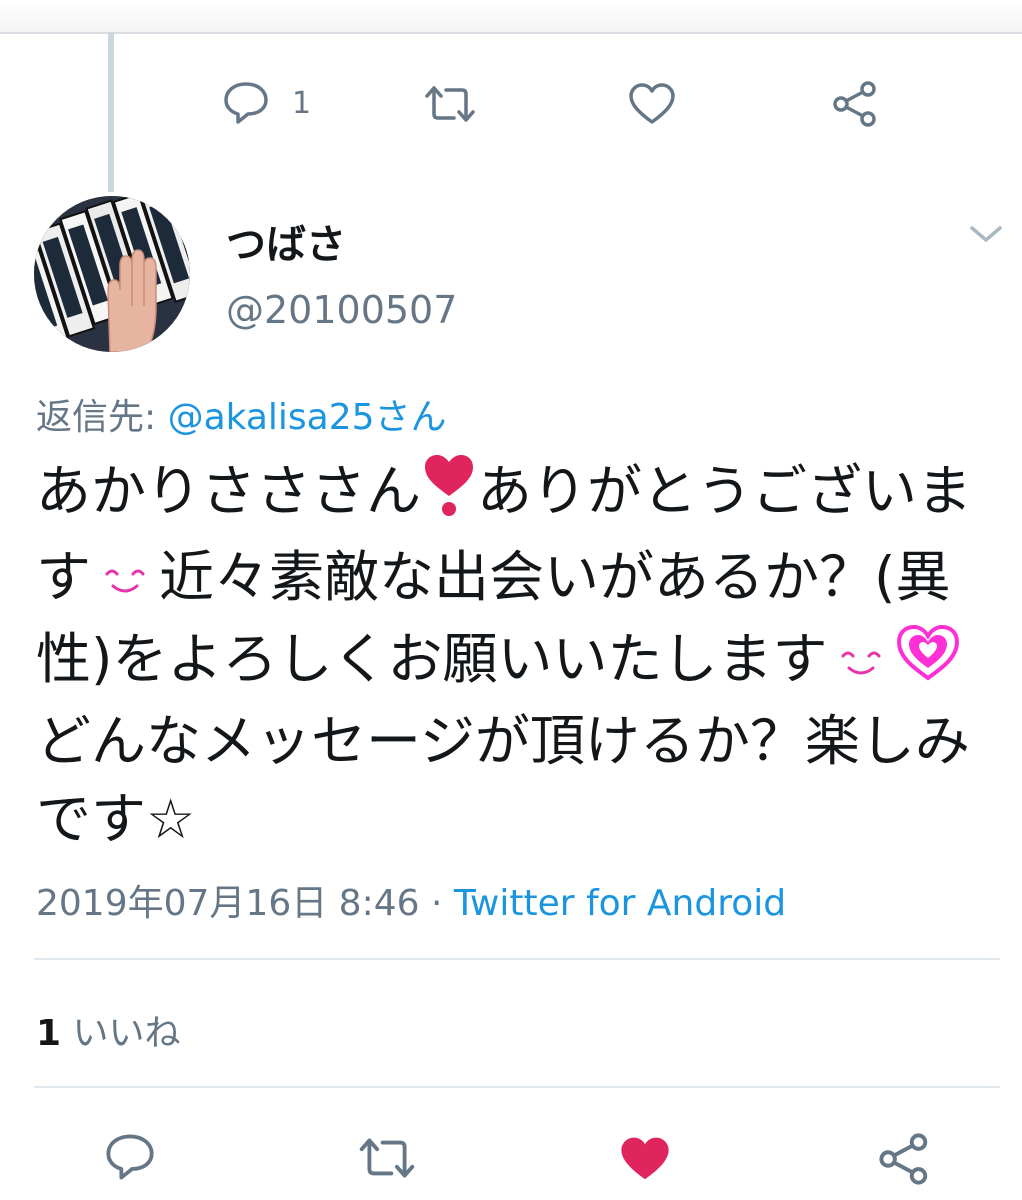 The height and width of the screenshot is (1200, 1022). I want to click on caret-down-icon, so click(986, 238).